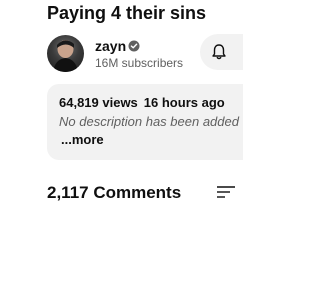 The image size is (320, 281). Describe the element at coordinates (139, 63) in the screenshot. I see `subscriber-count: 16M subscribers` at that location.